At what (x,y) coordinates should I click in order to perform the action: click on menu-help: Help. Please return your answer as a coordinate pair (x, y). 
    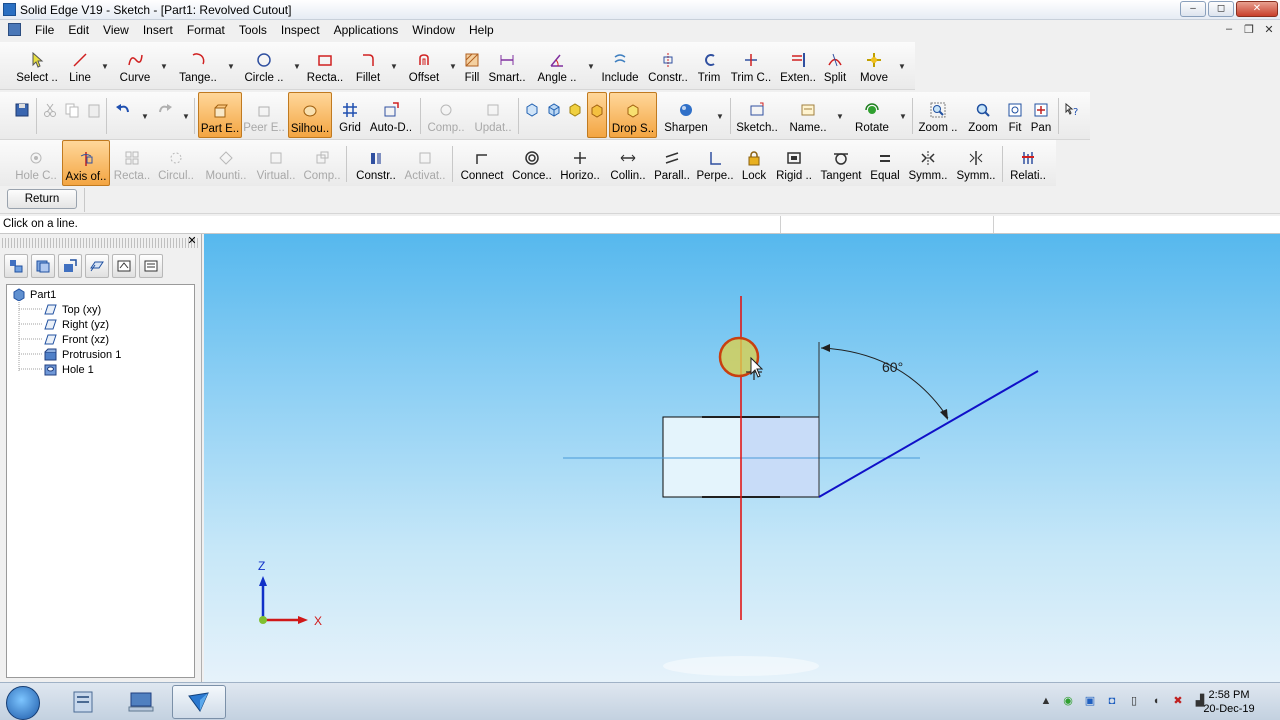
    Looking at the image, I should click on (481, 30).